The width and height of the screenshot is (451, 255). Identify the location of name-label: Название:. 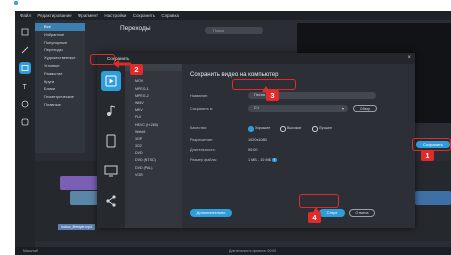
(199, 96).